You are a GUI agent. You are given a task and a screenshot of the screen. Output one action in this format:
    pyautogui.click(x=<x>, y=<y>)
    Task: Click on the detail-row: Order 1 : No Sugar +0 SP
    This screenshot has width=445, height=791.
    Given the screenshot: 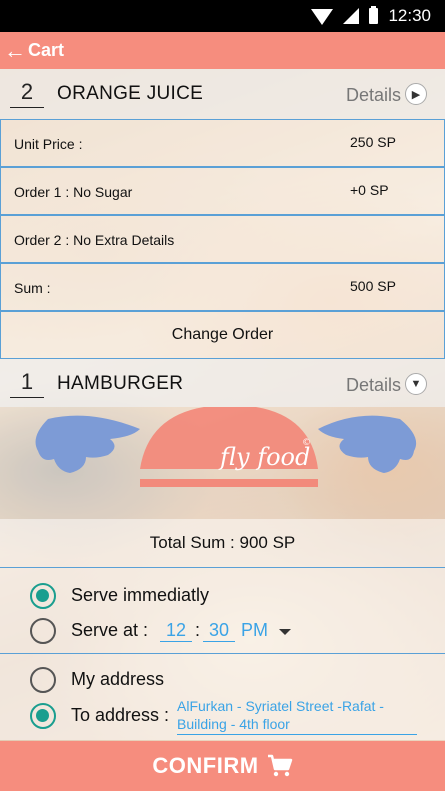 What is the action you would take?
    pyautogui.click(x=222, y=191)
    